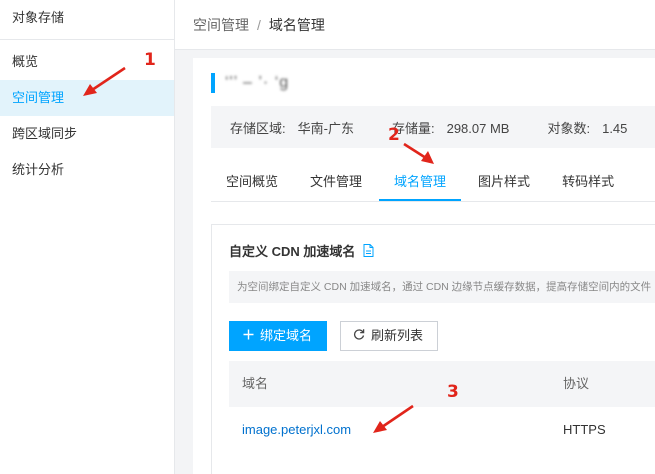 Image resolution: width=655 pixels, height=474 pixels. I want to click on sidebar-title: 对象存储, so click(87, 20).